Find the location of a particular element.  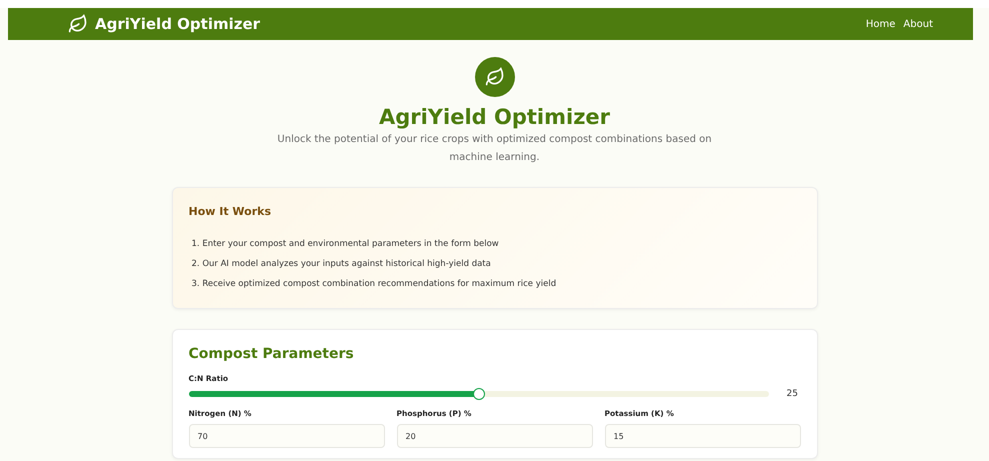

slider-thumb is located at coordinates (478, 394).